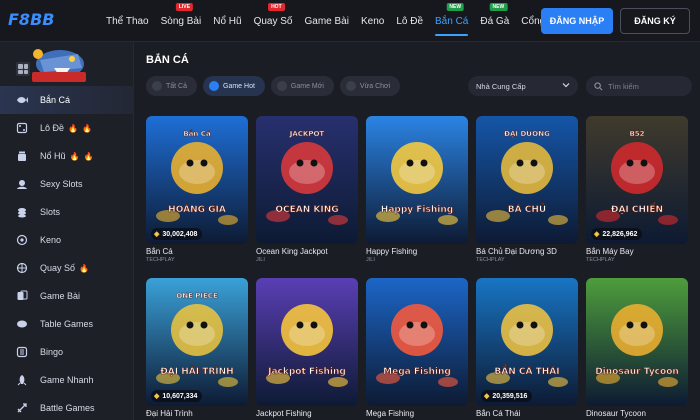 The height and width of the screenshot is (420, 700). I want to click on sidebar-item-10: Game Nhanh, so click(67, 380).